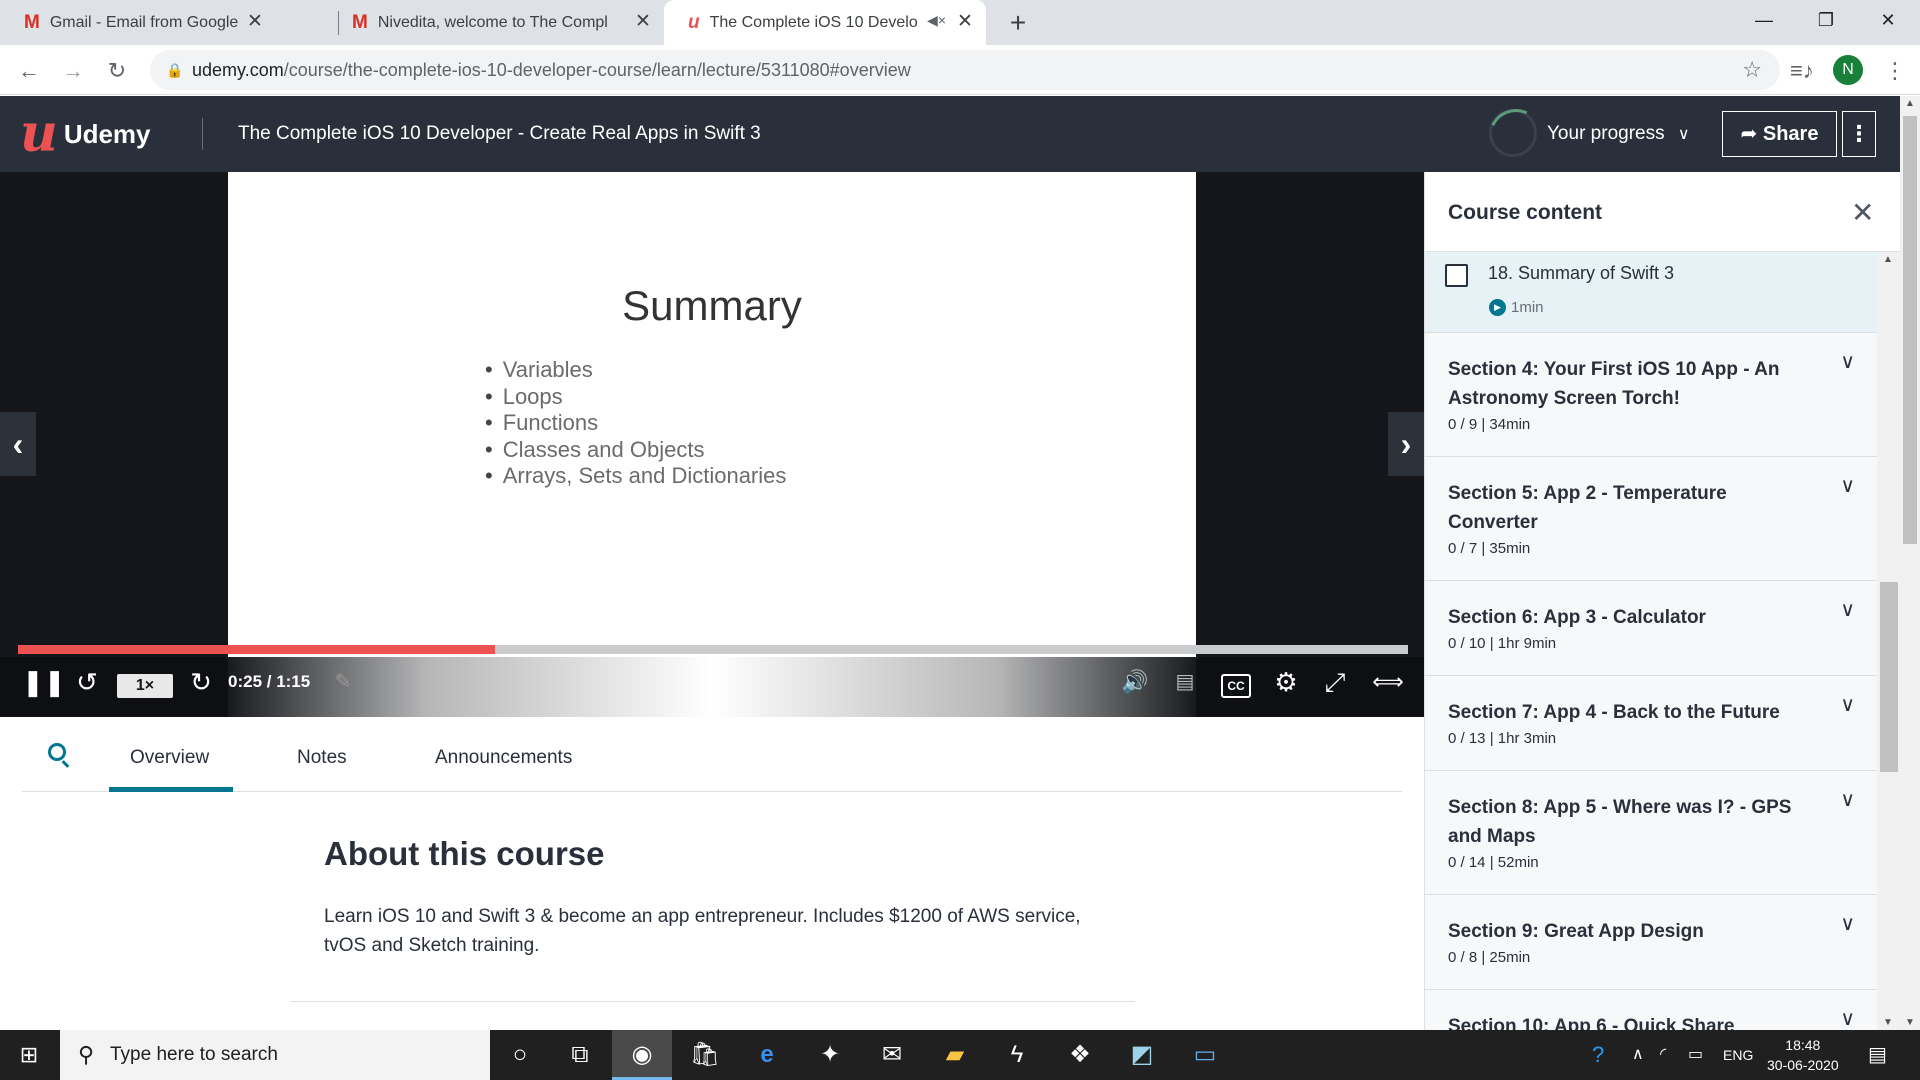 The image size is (1920, 1080). I want to click on slide-bullet: Loops, so click(635, 397).